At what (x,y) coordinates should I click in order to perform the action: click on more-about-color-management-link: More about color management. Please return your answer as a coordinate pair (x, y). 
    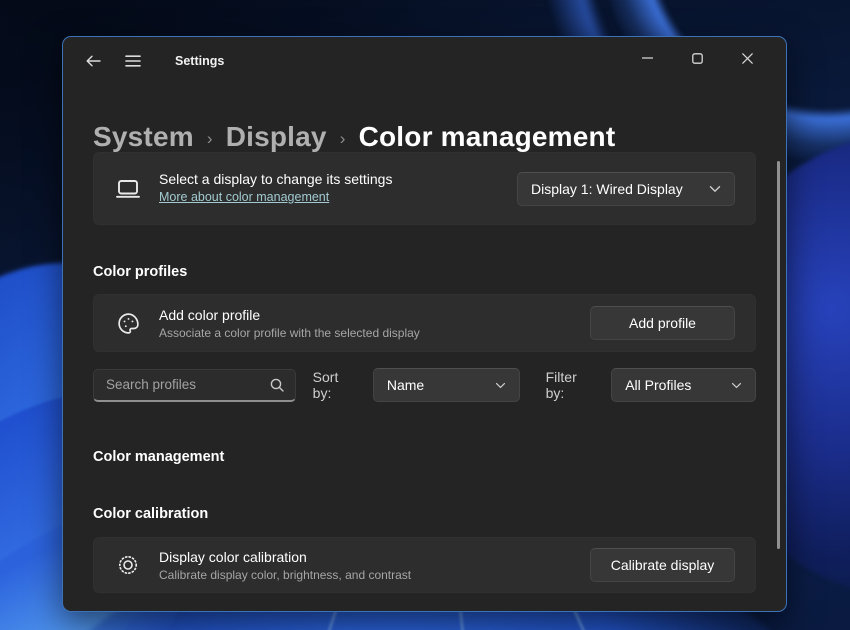
    Looking at the image, I should click on (244, 197).